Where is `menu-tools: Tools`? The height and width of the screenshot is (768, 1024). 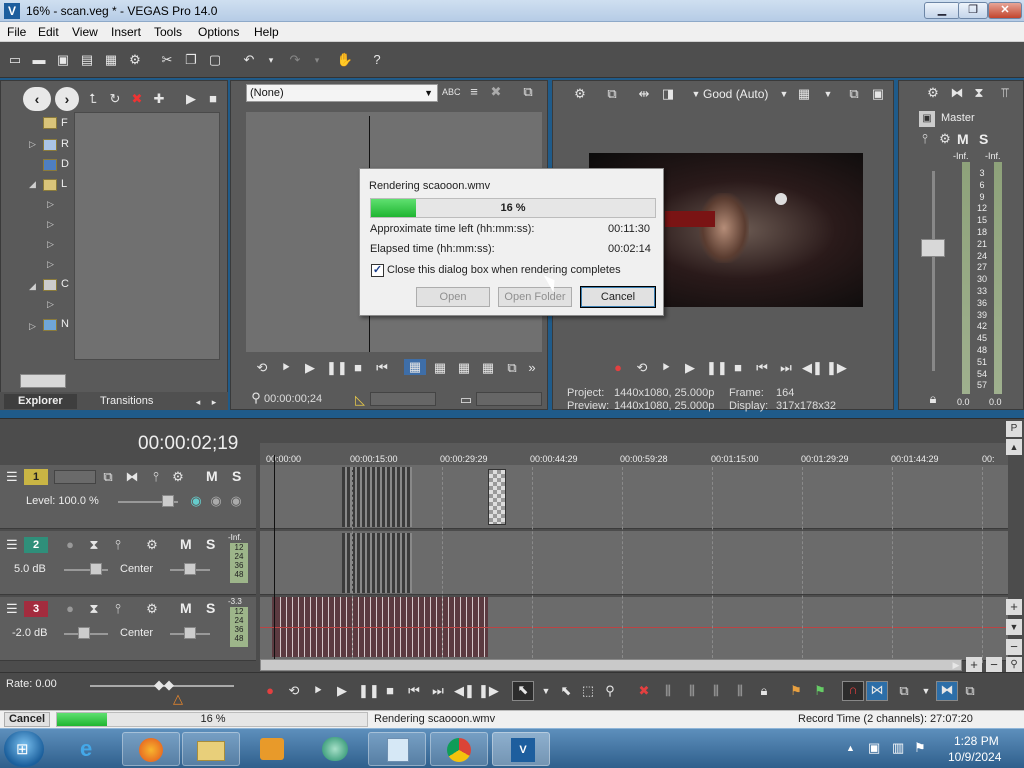
menu-tools: Tools is located at coordinates (168, 32).